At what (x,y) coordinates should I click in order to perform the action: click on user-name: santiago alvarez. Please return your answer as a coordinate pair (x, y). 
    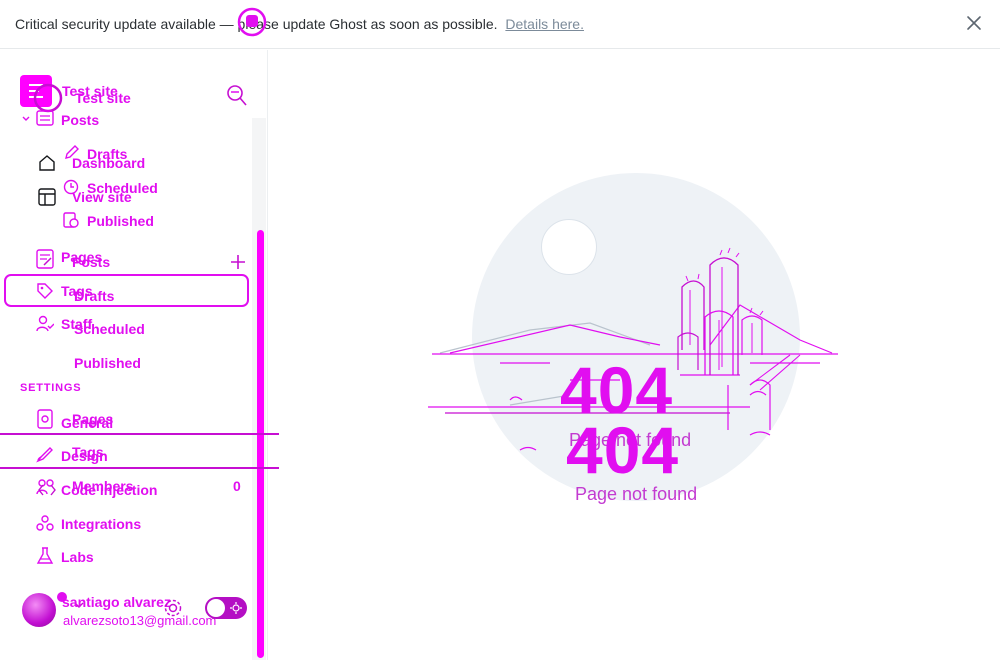
    Looking at the image, I should click on (116, 602).